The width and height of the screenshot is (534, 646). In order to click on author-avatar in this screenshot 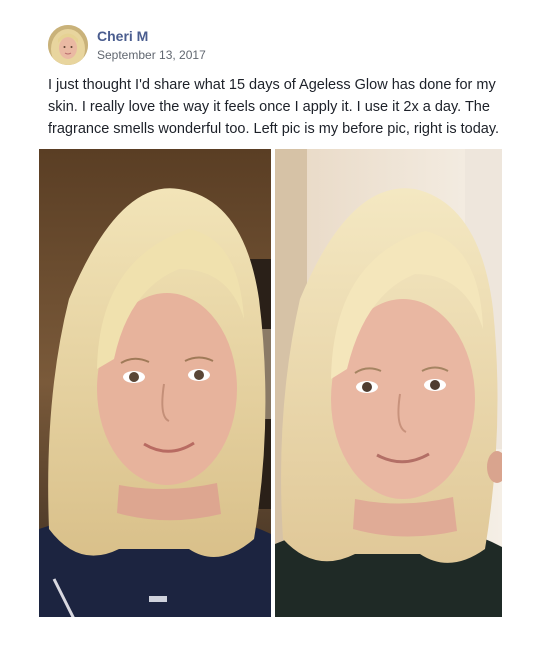, I will do `click(68, 45)`.